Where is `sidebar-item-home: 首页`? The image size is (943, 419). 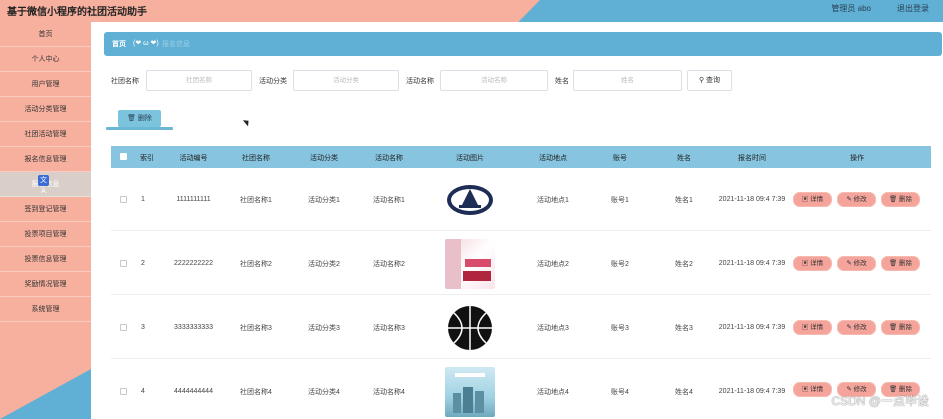
sidebar-item-home: 首页 is located at coordinates (45, 34).